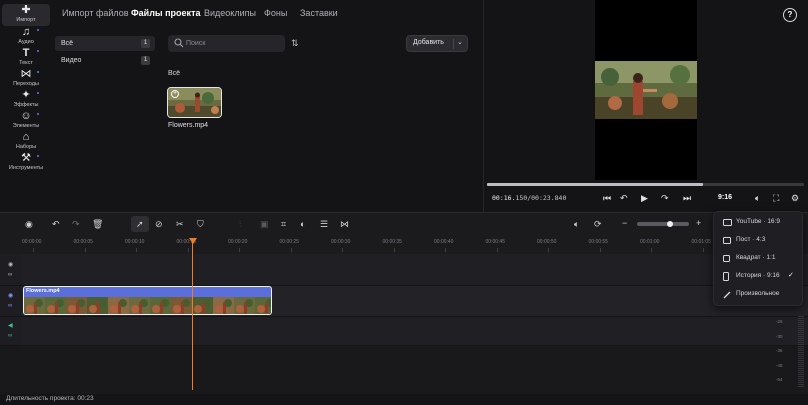  I want to click on search-input, so click(233, 43).